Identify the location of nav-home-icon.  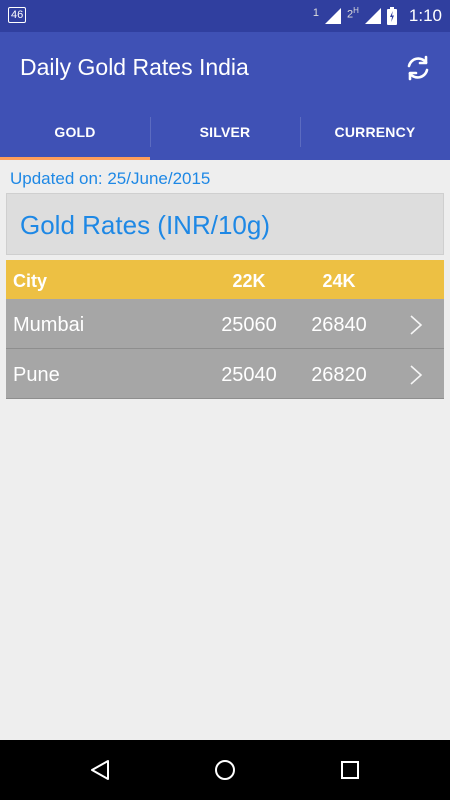
(225, 770).